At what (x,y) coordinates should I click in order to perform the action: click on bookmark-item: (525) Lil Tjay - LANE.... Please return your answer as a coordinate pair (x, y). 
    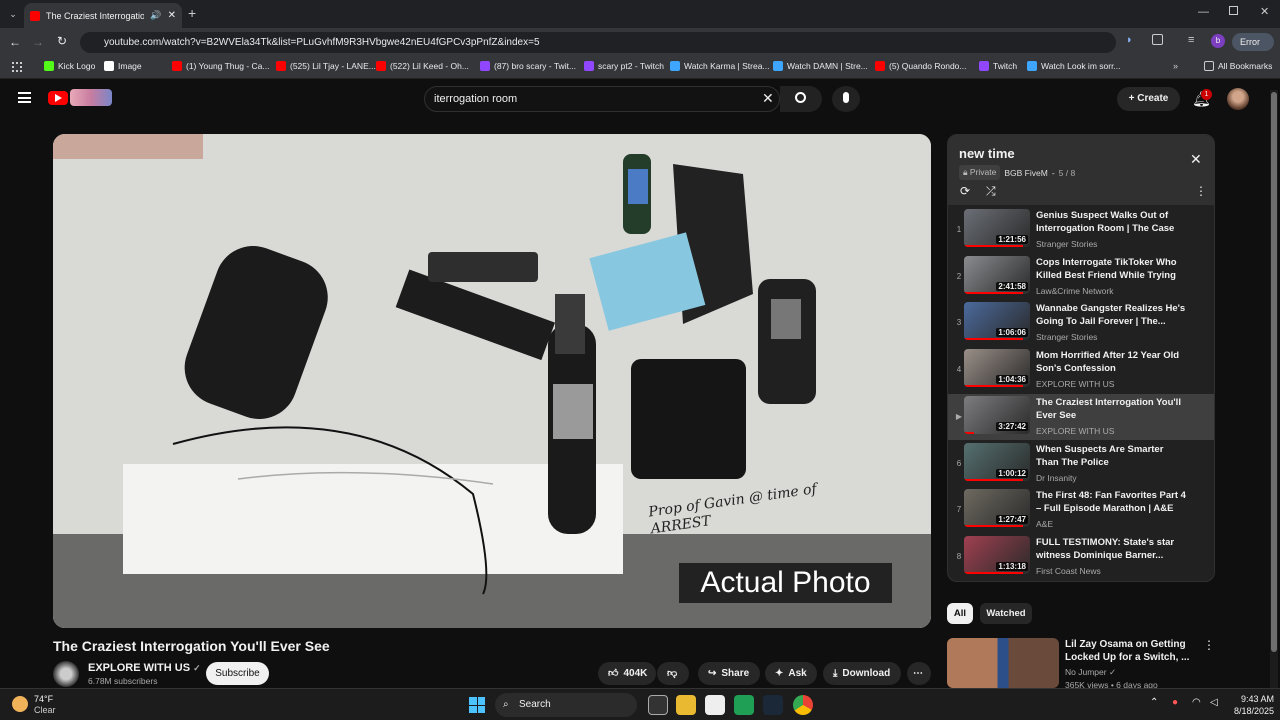
    Looking at the image, I should click on (326, 66).